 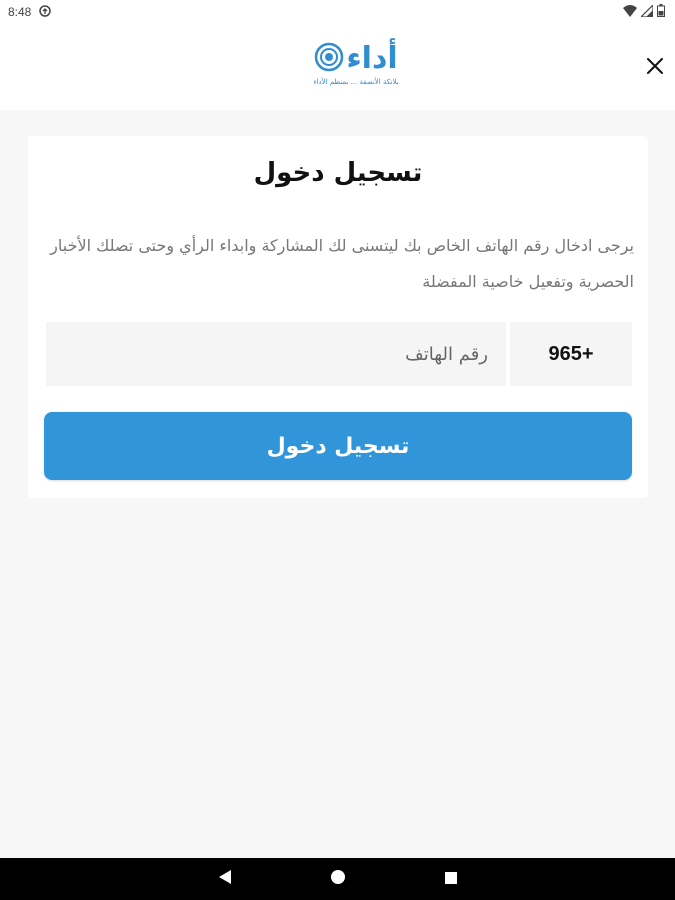 What do you see at coordinates (630, 12) in the screenshot?
I see `wifi-icon` at bounding box center [630, 12].